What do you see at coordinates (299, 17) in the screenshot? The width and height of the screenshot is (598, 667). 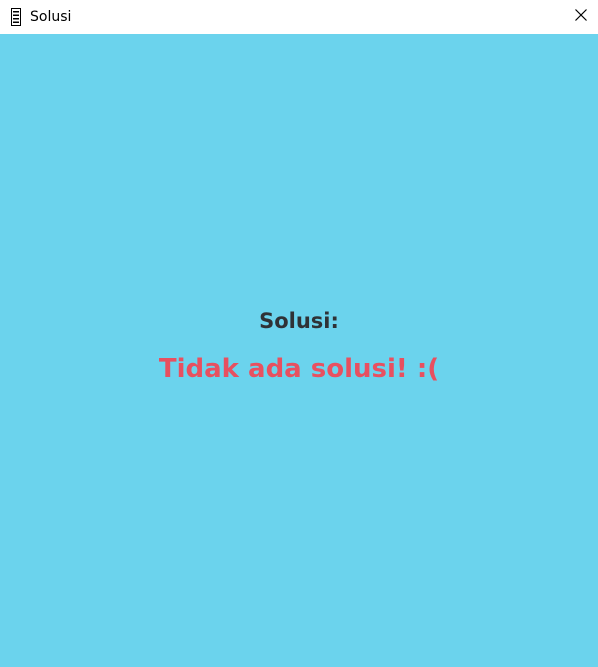 I see `title-bar: Solusi` at bounding box center [299, 17].